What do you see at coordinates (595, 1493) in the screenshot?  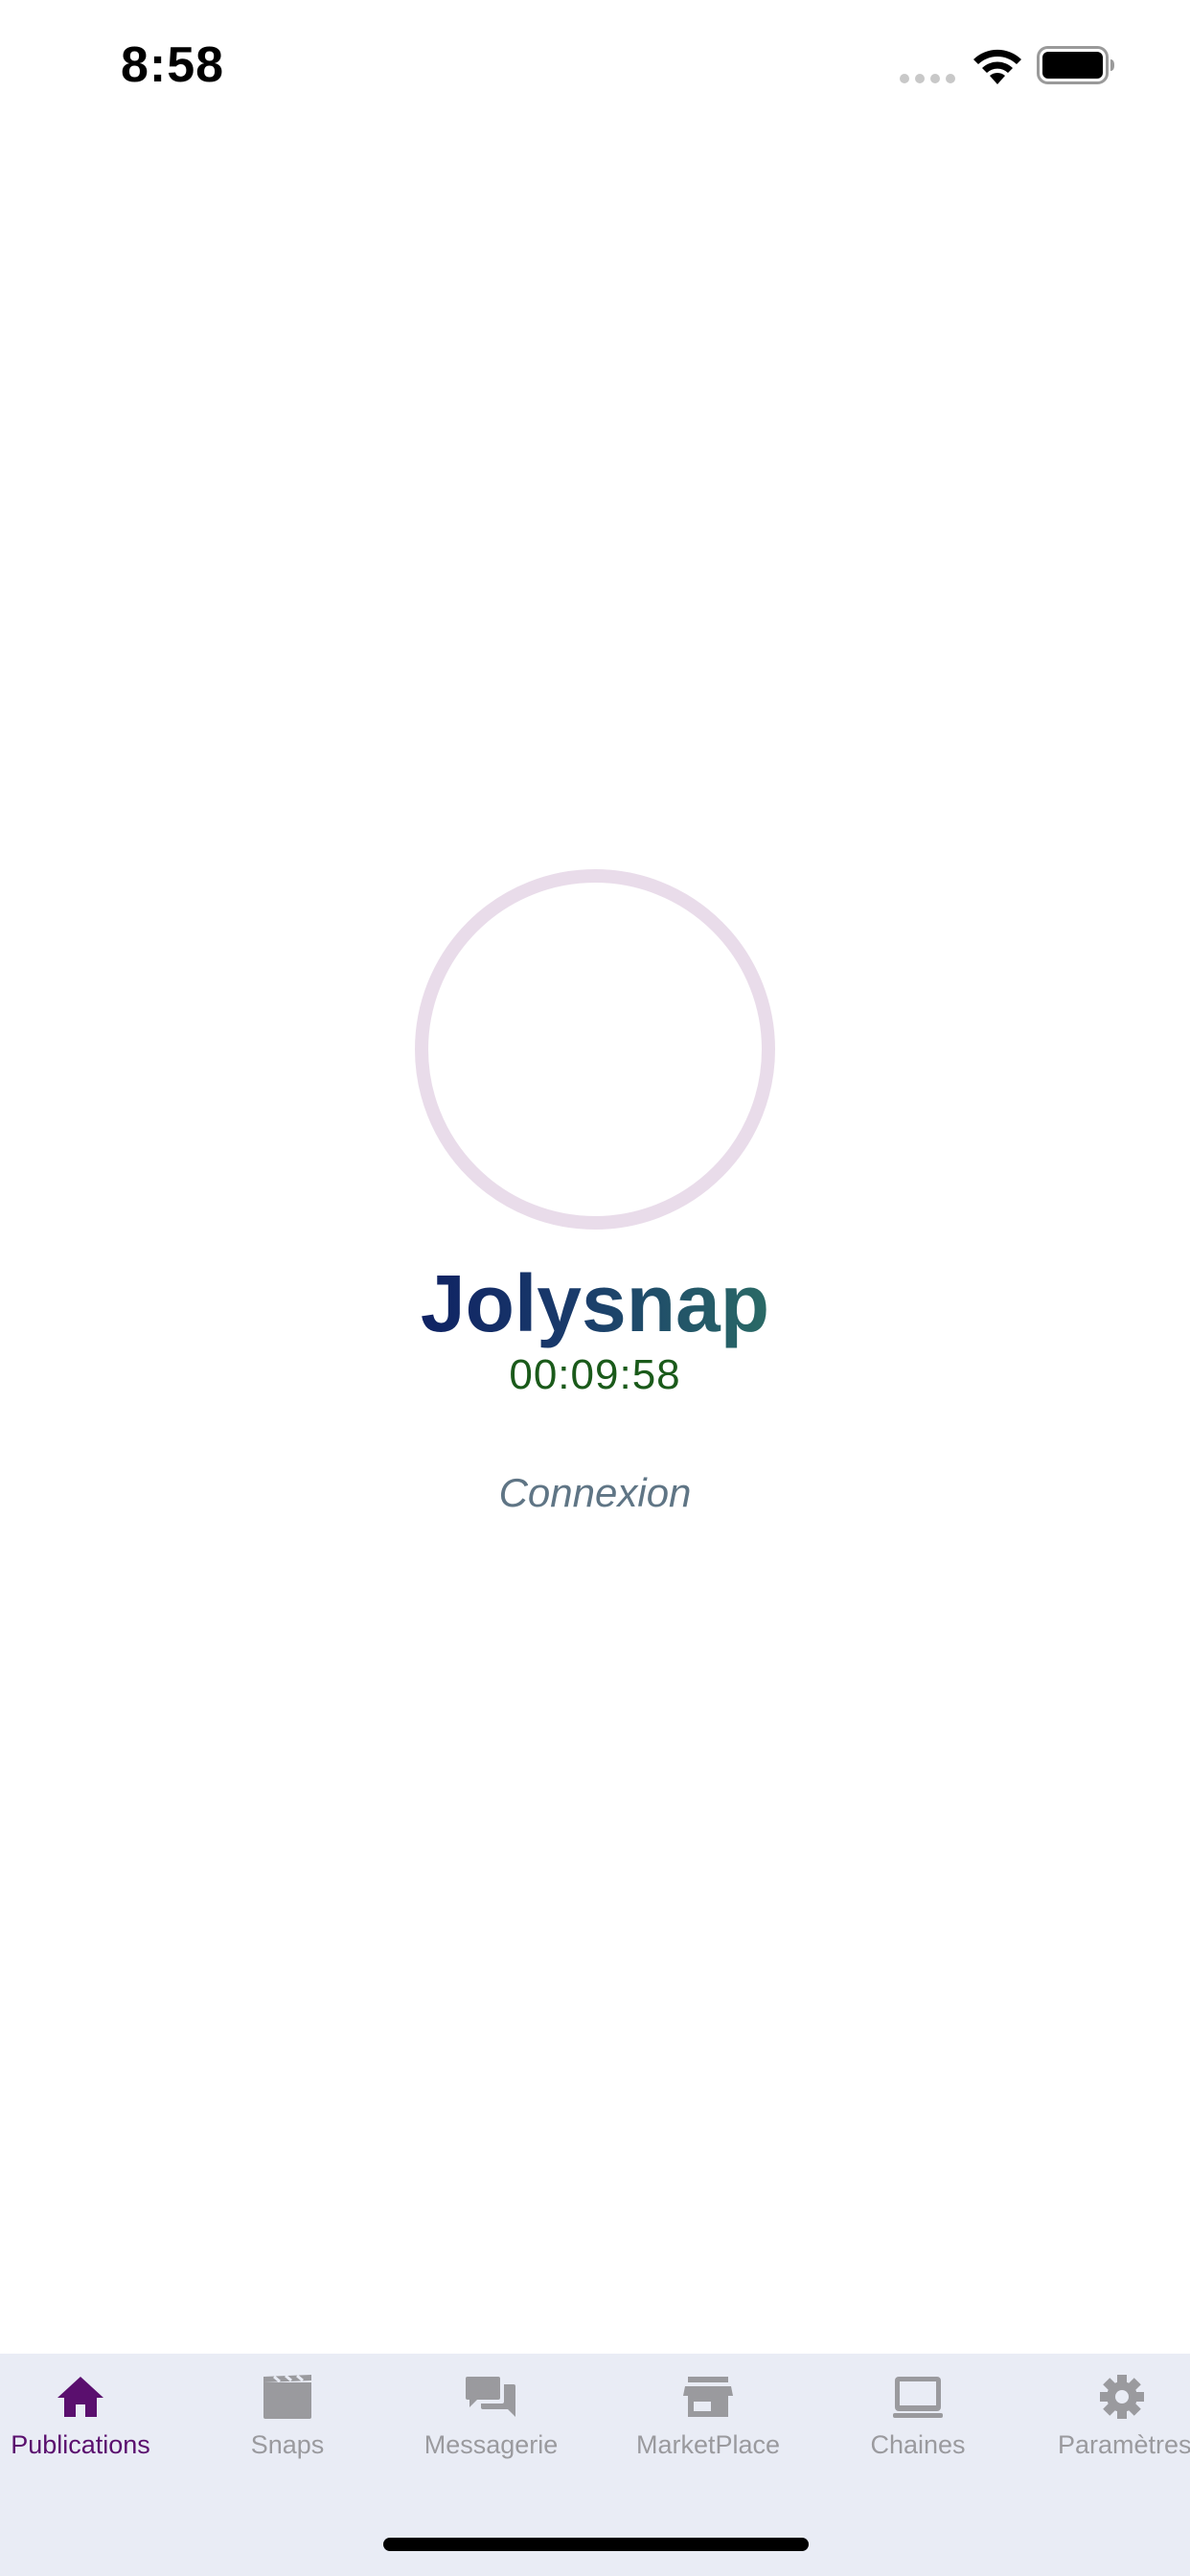 I see `connexion-link: Connexion` at bounding box center [595, 1493].